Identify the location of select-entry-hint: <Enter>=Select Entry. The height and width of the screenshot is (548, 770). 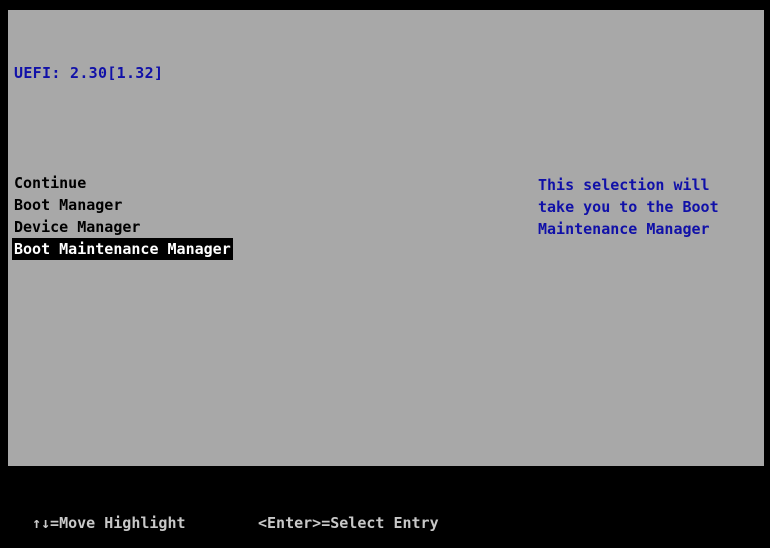
(348, 523).